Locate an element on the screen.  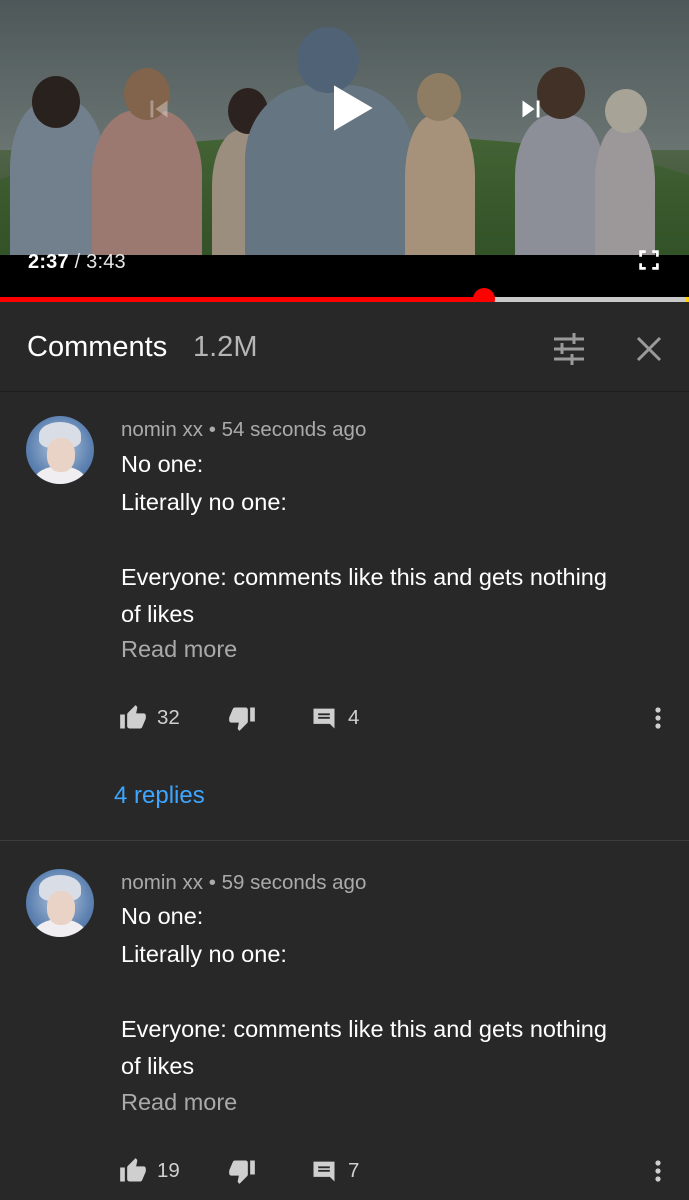
comment-divider is located at coordinates (344, 840).